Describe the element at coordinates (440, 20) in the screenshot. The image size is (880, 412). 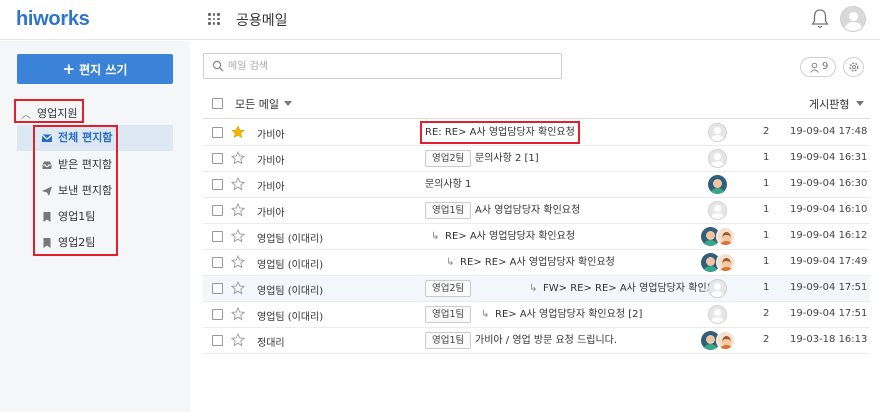
I see `top-header: hiworks 공용메일` at that location.